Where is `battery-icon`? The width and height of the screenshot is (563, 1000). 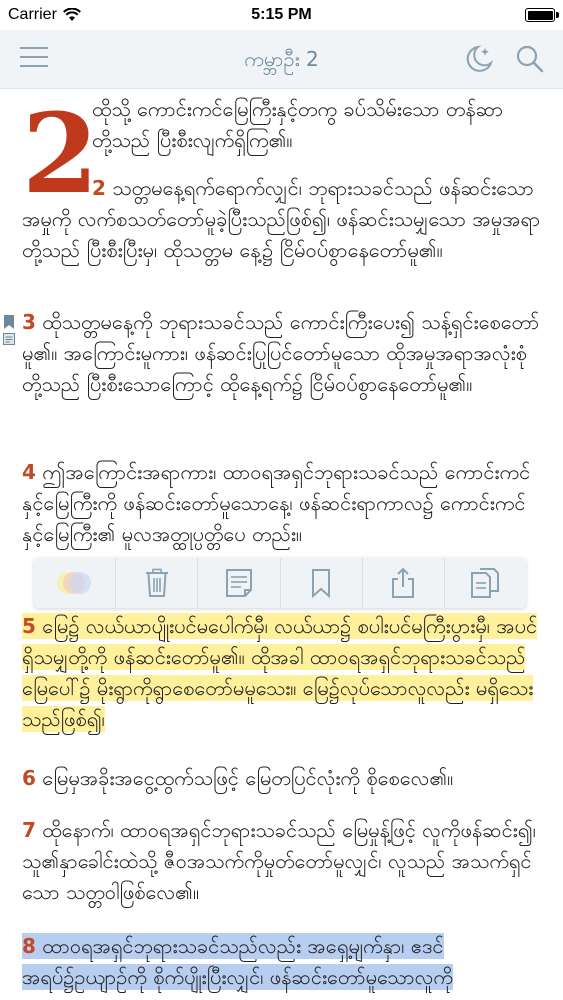
battery-icon is located at coordinates (542, 15).